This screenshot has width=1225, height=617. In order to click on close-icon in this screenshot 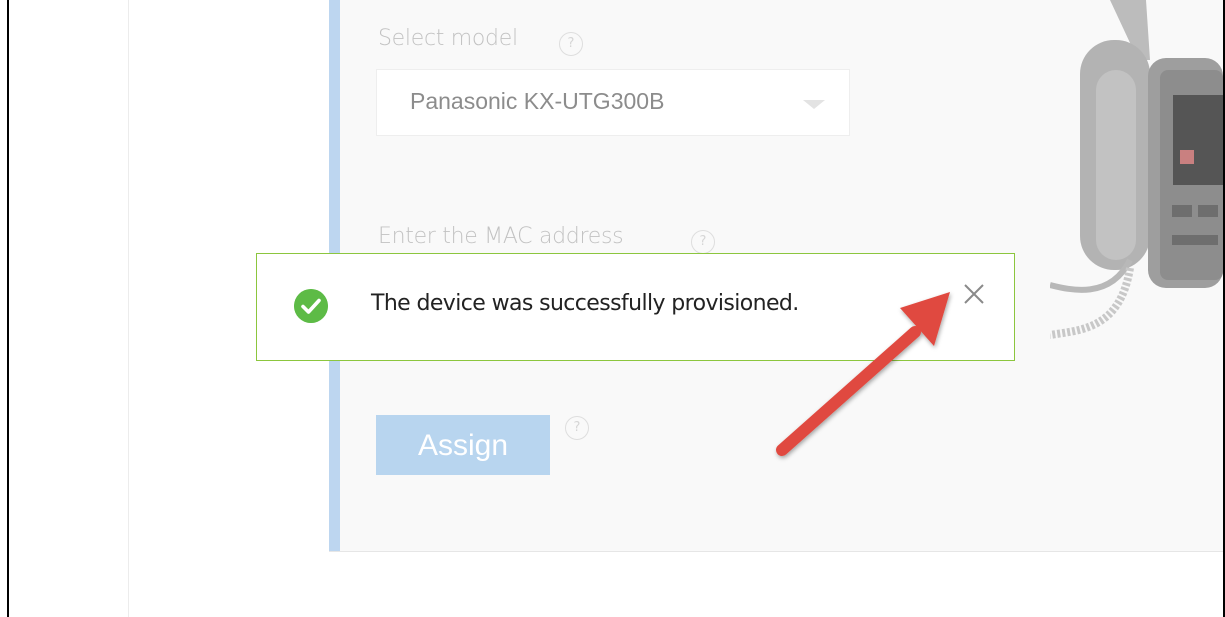, I will do `click(974, 294)`.